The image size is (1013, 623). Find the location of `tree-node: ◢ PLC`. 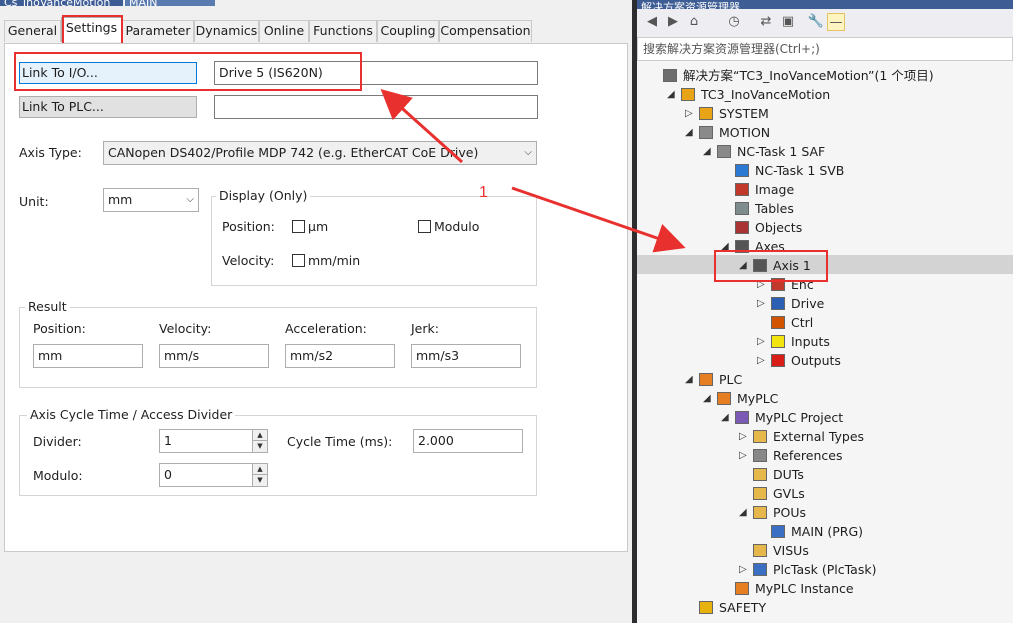

tree-node: ◢ PLC is located at coordinates (825, 379).